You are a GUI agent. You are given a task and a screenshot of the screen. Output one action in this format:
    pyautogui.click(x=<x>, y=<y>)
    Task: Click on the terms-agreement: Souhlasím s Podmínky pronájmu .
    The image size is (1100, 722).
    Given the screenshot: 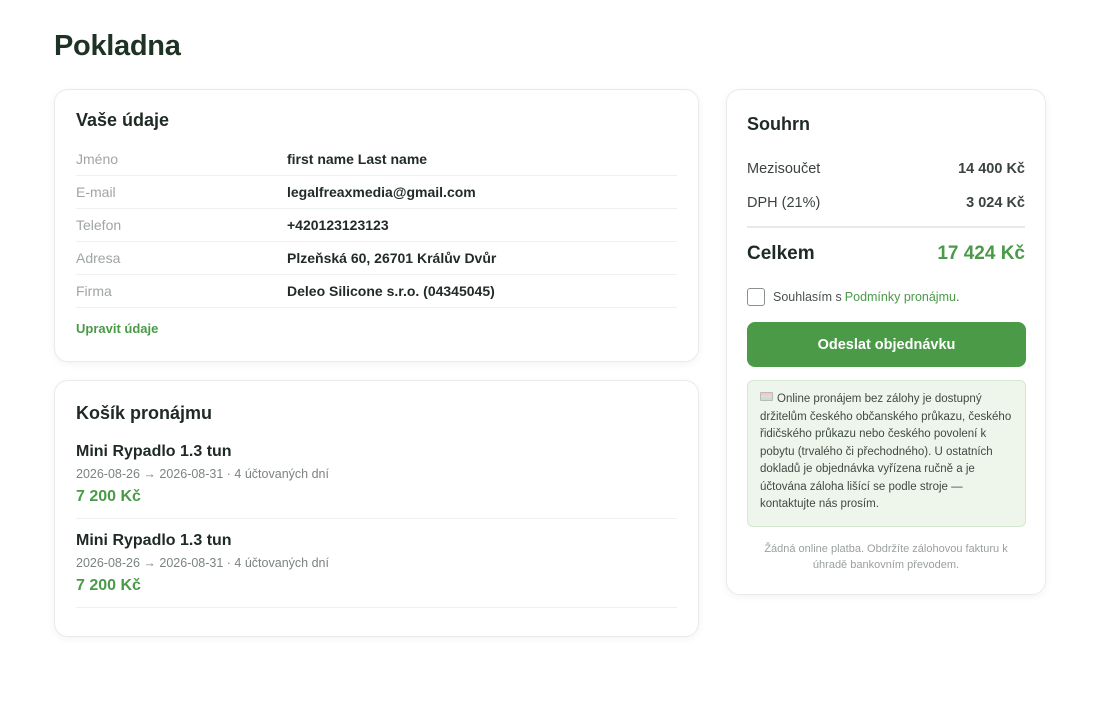 What is the action you would take?
    pyautogui.click(x=886, y=297)
    